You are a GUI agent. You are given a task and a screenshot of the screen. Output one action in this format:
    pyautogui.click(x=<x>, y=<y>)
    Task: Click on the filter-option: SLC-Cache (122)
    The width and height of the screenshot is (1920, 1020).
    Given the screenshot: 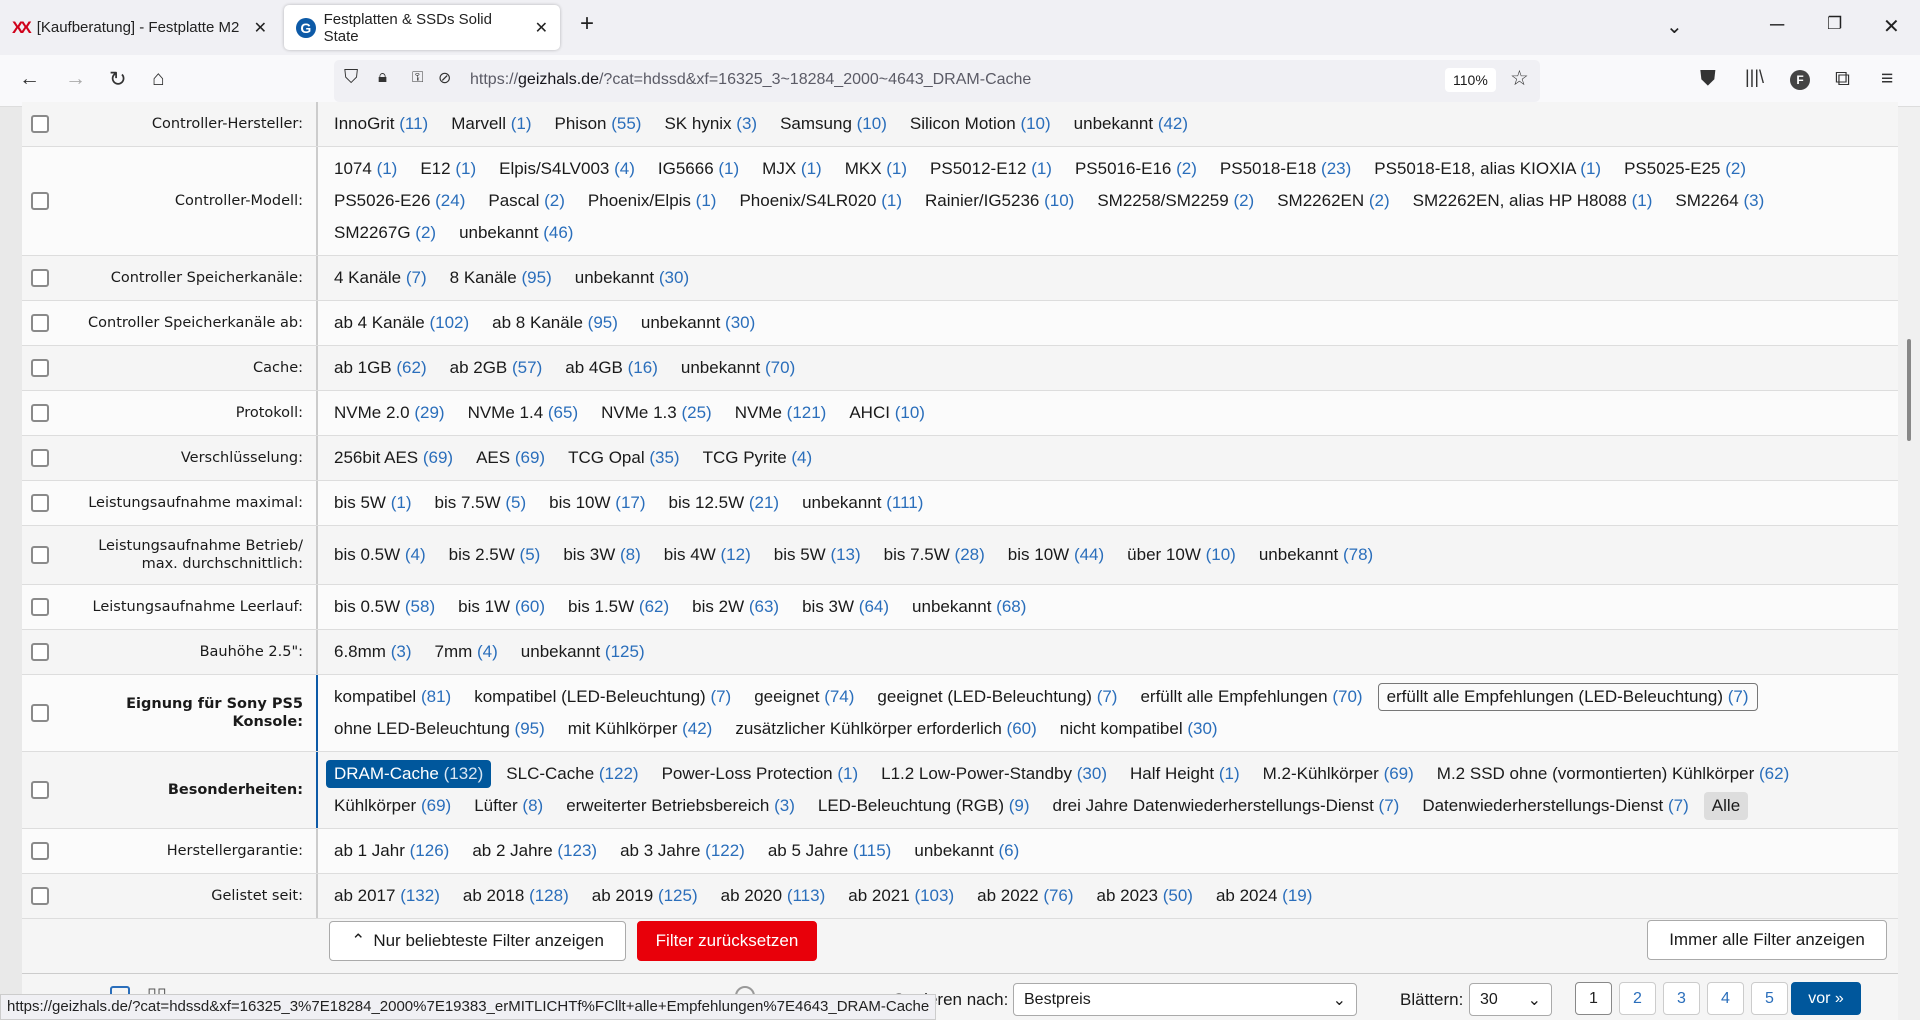 What is the action you would take?
    pyautogui.click(x=572, y=774)
    